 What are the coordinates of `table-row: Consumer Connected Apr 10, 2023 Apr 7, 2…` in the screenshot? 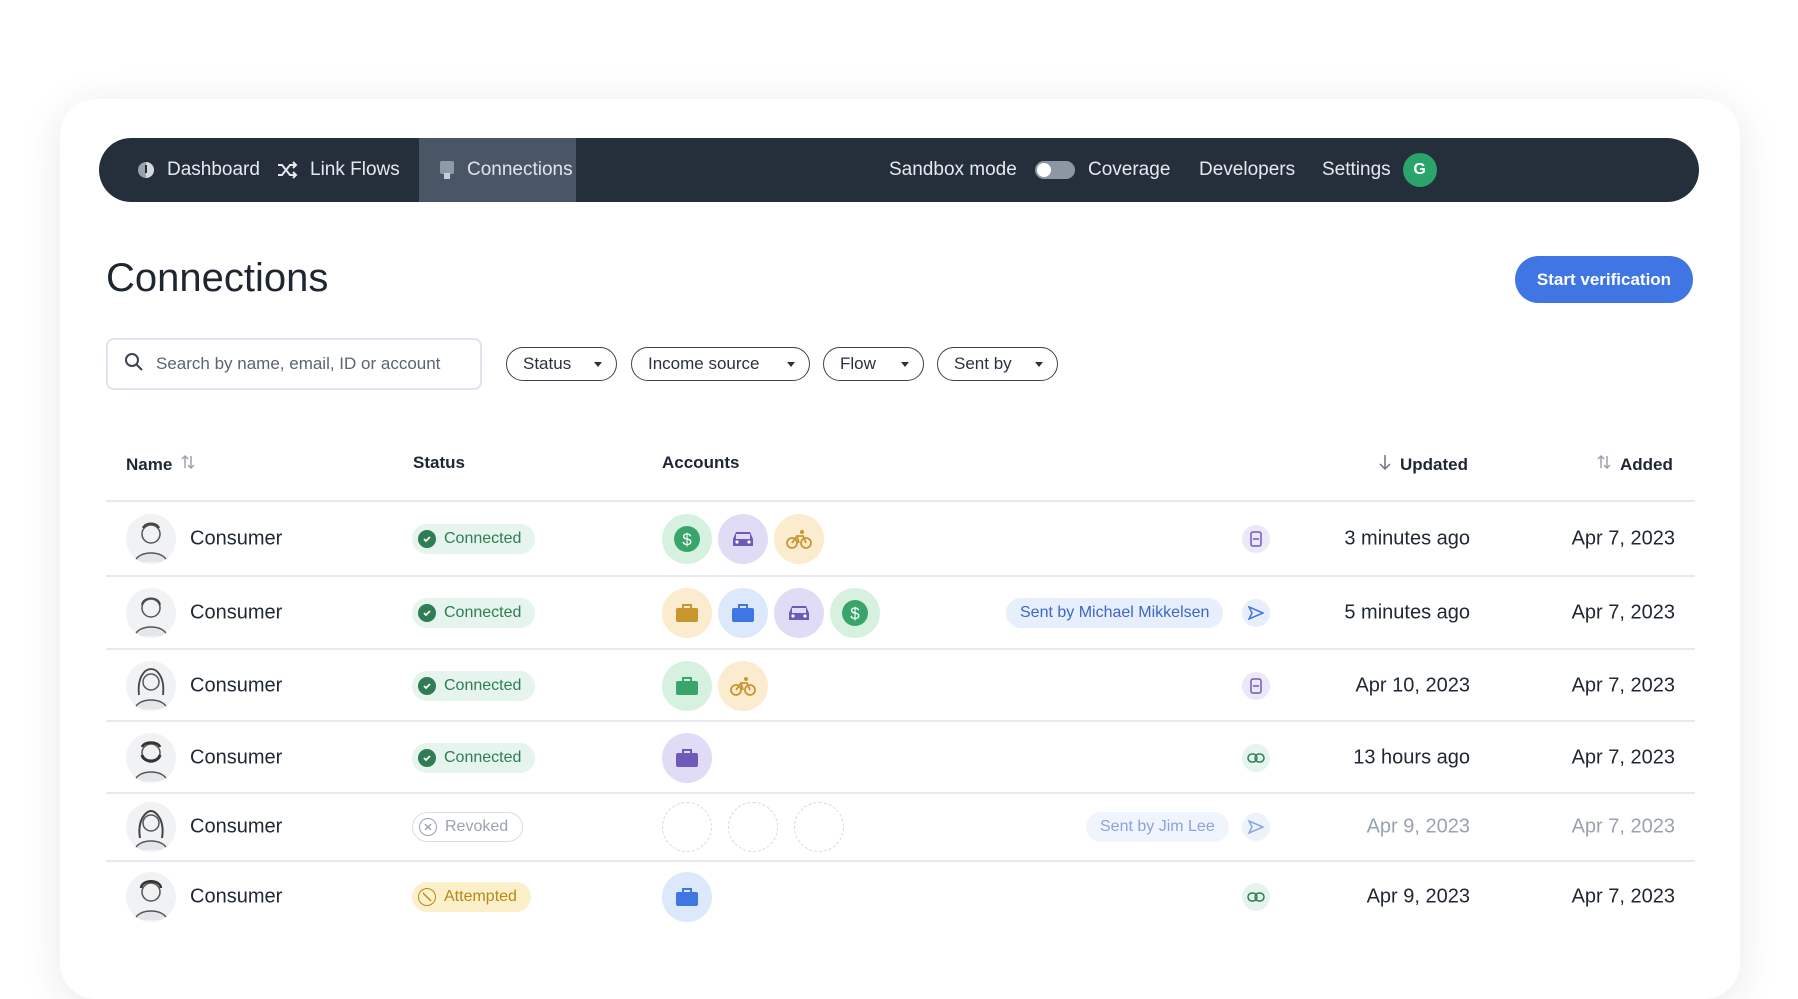 It's located at (900, 686).